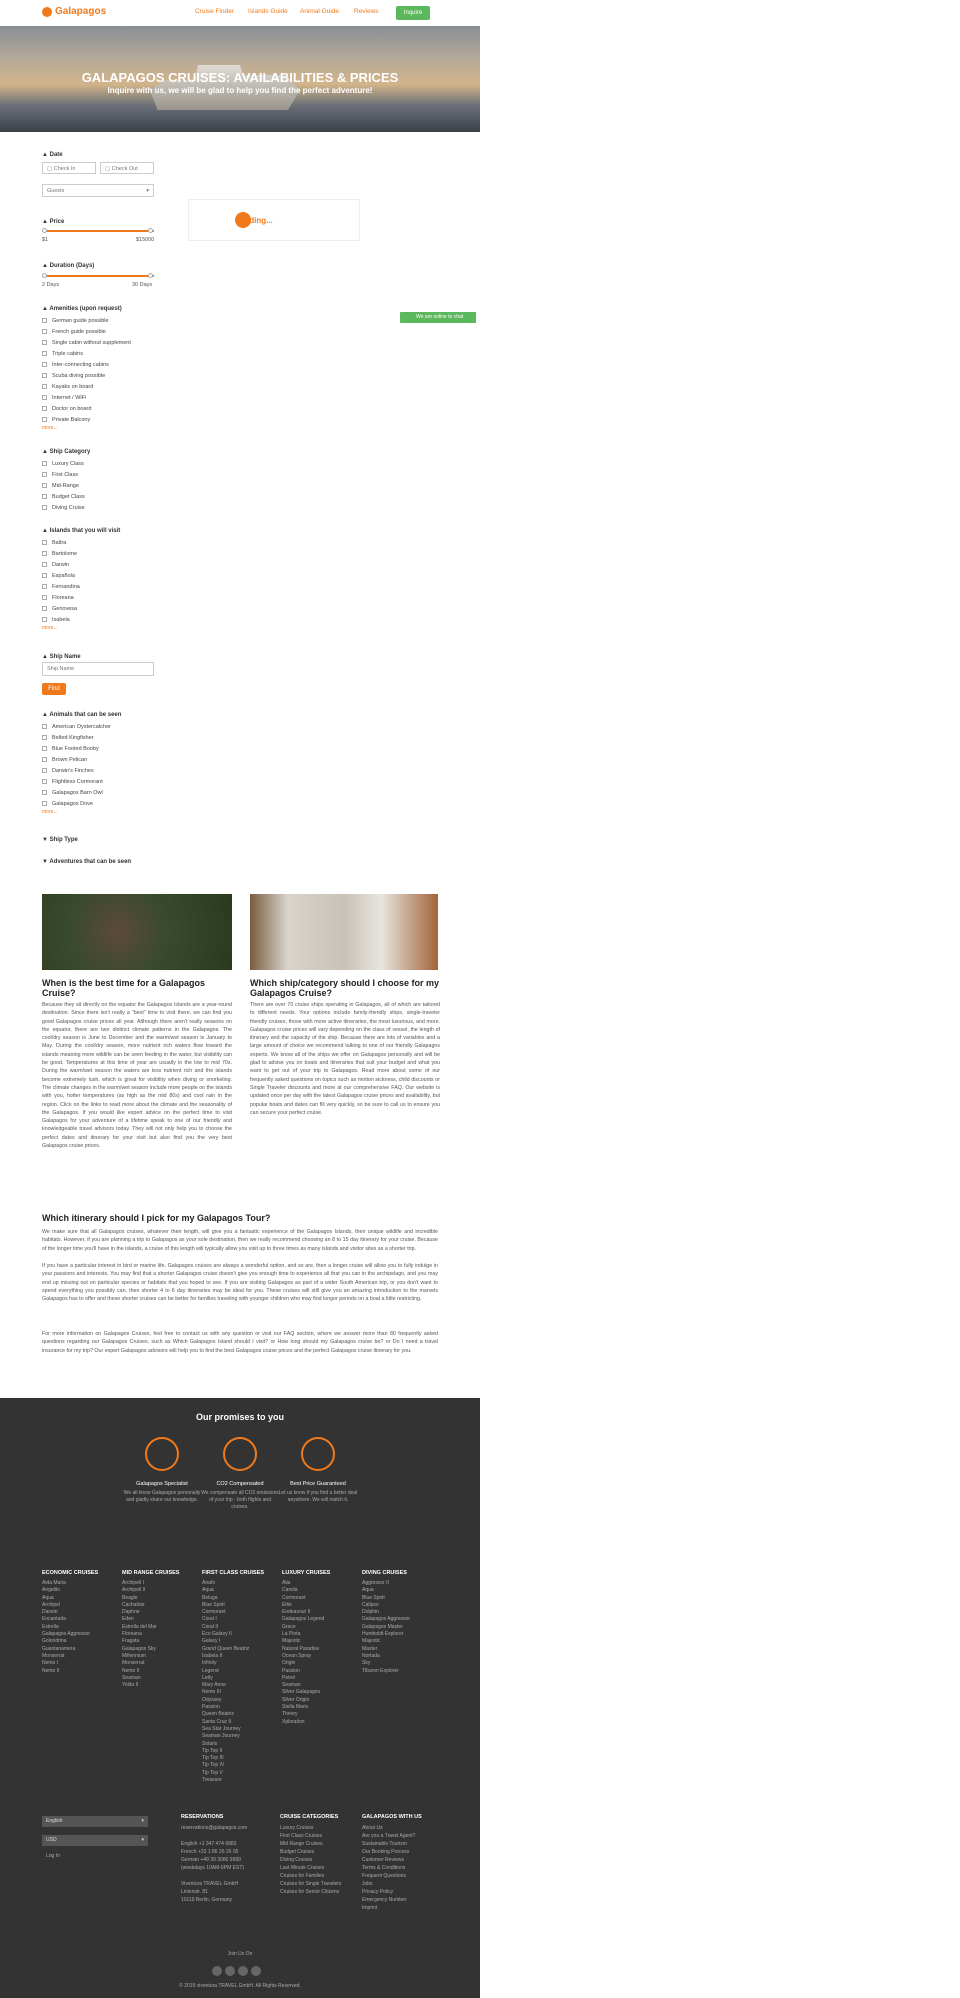 The height and width of the screenshot is (1998, 960). Describe the element at coordinates (98, 386) in the screenshot. I see `amenity-option: Kayaks on board` at that location.